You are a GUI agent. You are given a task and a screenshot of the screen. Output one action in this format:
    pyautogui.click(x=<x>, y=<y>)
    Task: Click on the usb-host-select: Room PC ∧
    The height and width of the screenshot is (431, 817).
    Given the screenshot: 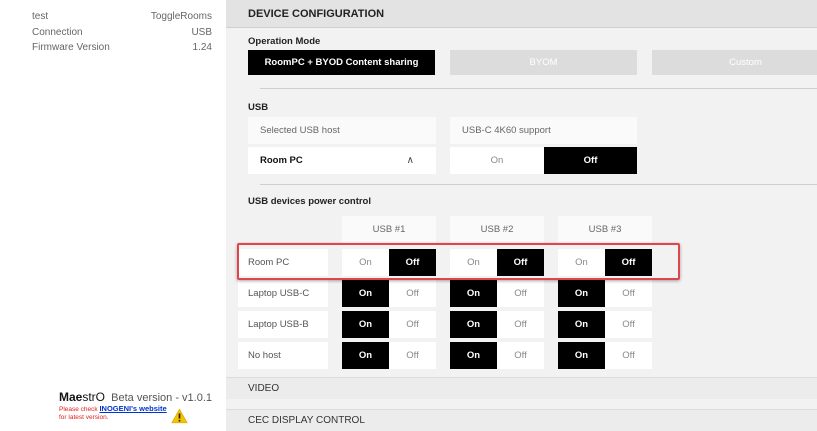 What is the action you would take?
    pyautogui.click(x=342, y=160)
    